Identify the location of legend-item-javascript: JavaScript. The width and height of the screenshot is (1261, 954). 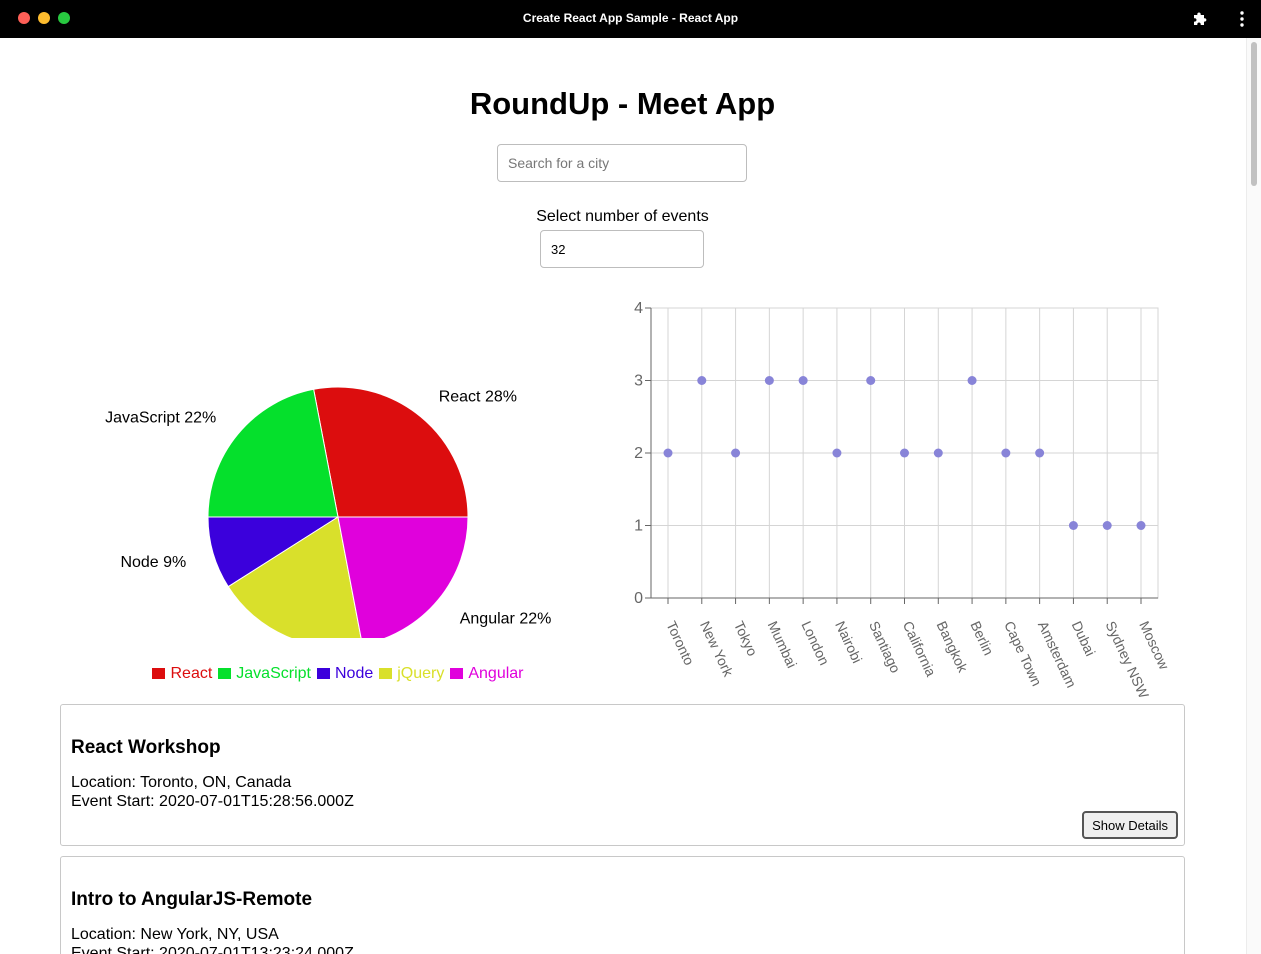
(264, 674).